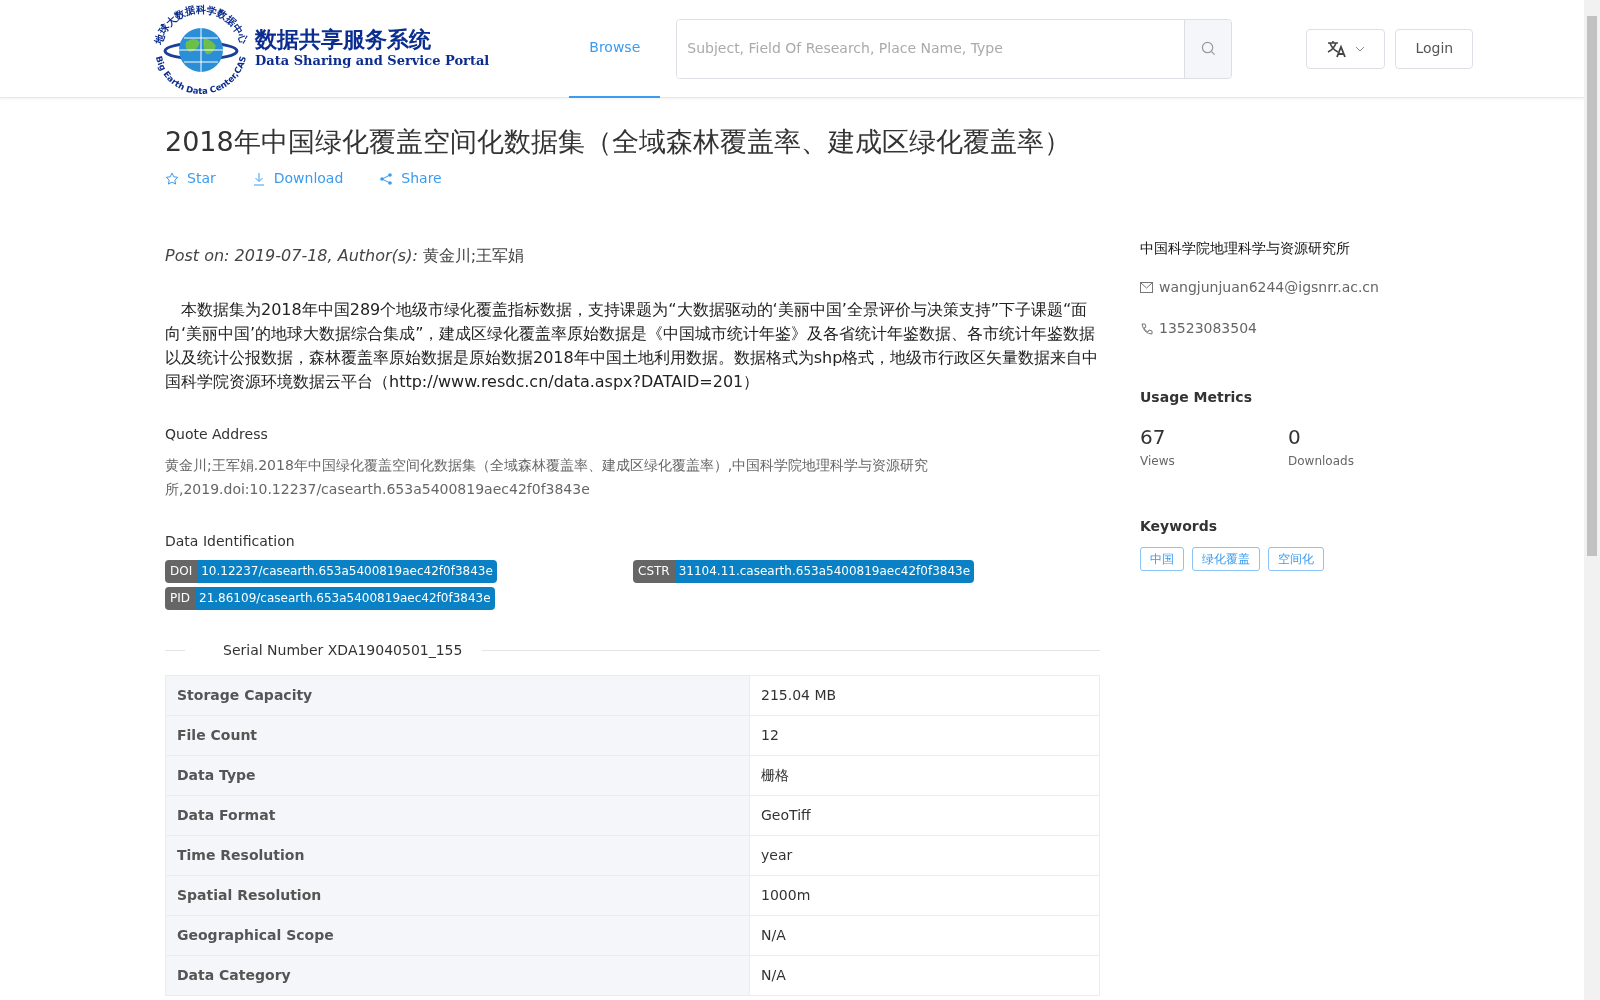 This screenshot has width=1600, height=1000. I want to click on table-cell: 1000m, so click(924, 895).